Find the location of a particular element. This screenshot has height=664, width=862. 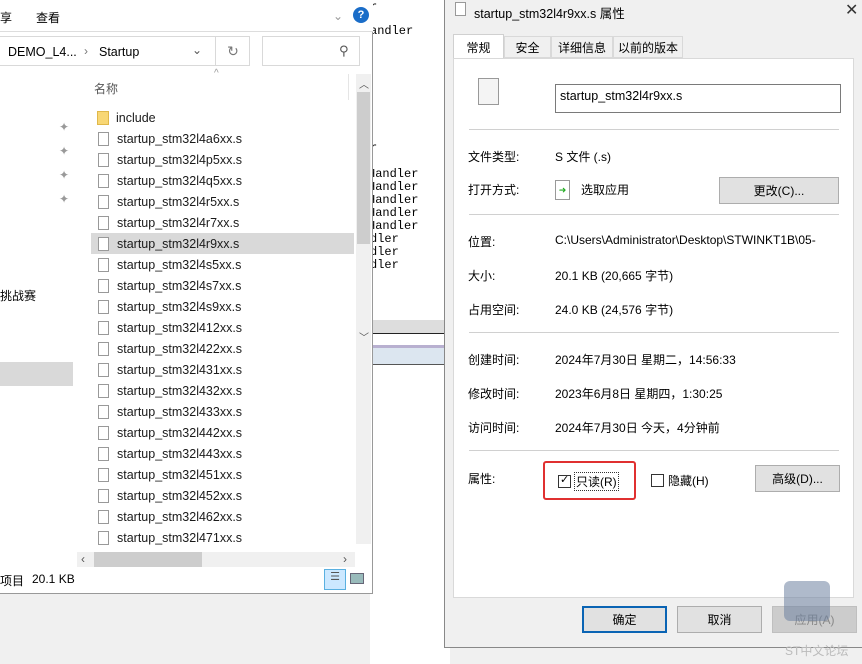

accessed-label: 访问时间: is located at coordinates (494, 428).